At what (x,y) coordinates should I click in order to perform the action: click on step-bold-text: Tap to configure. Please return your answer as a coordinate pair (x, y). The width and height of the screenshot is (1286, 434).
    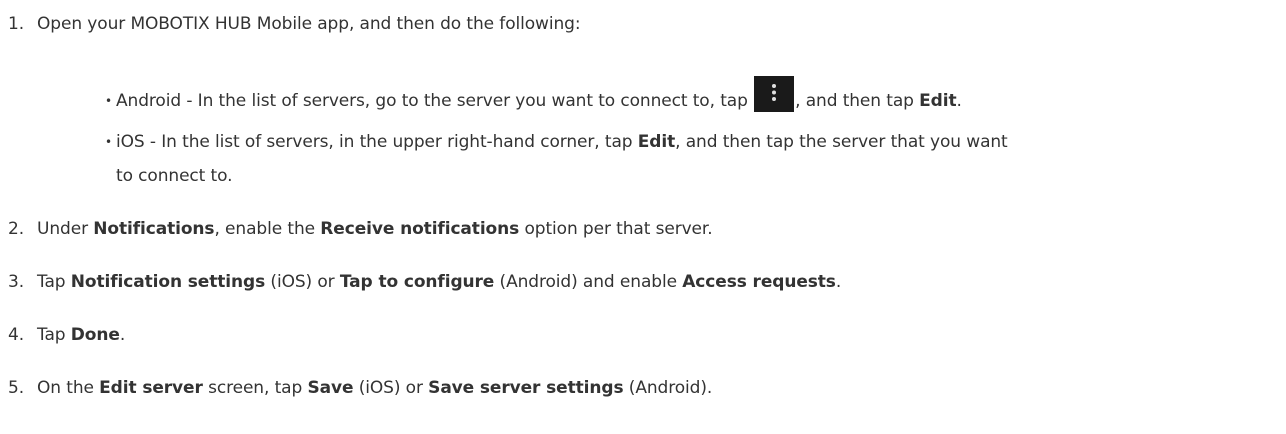
    Looking at the image, I should click on (417, 282).